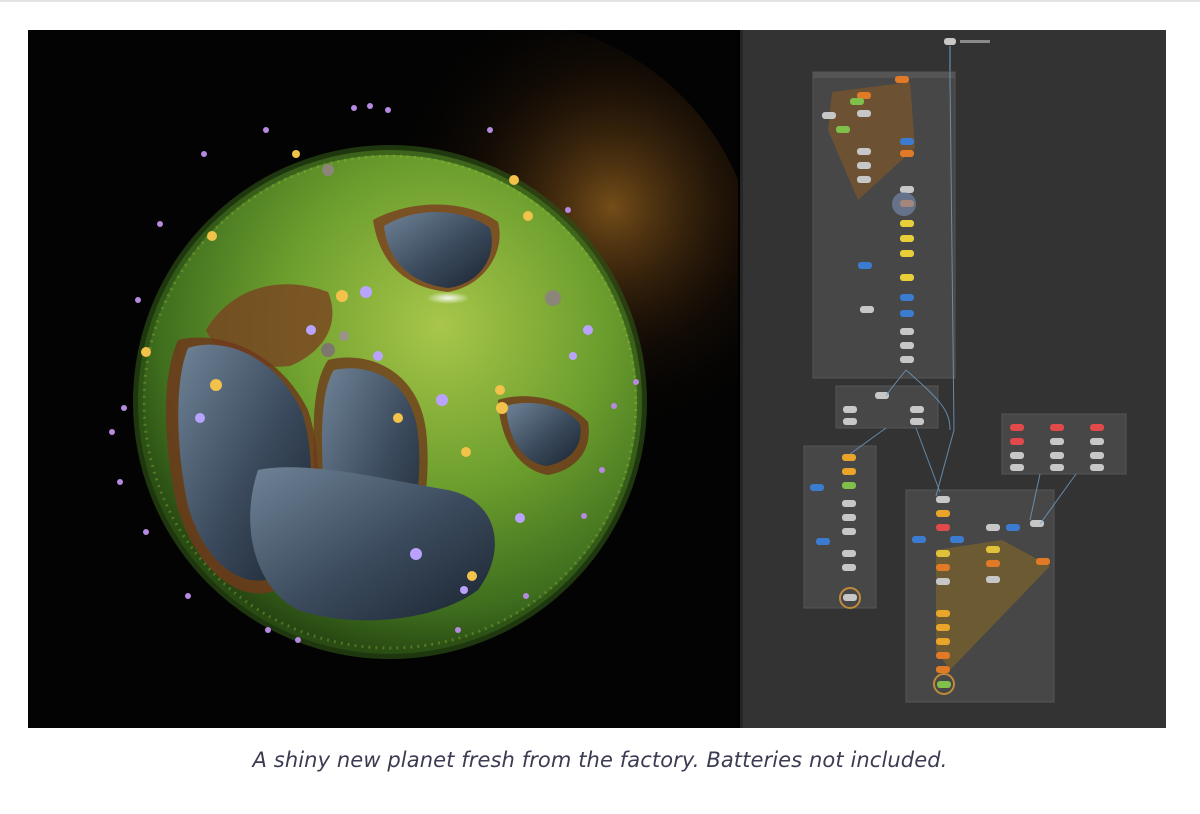  I want to click on graph-frame-mid, so click(887, 407).